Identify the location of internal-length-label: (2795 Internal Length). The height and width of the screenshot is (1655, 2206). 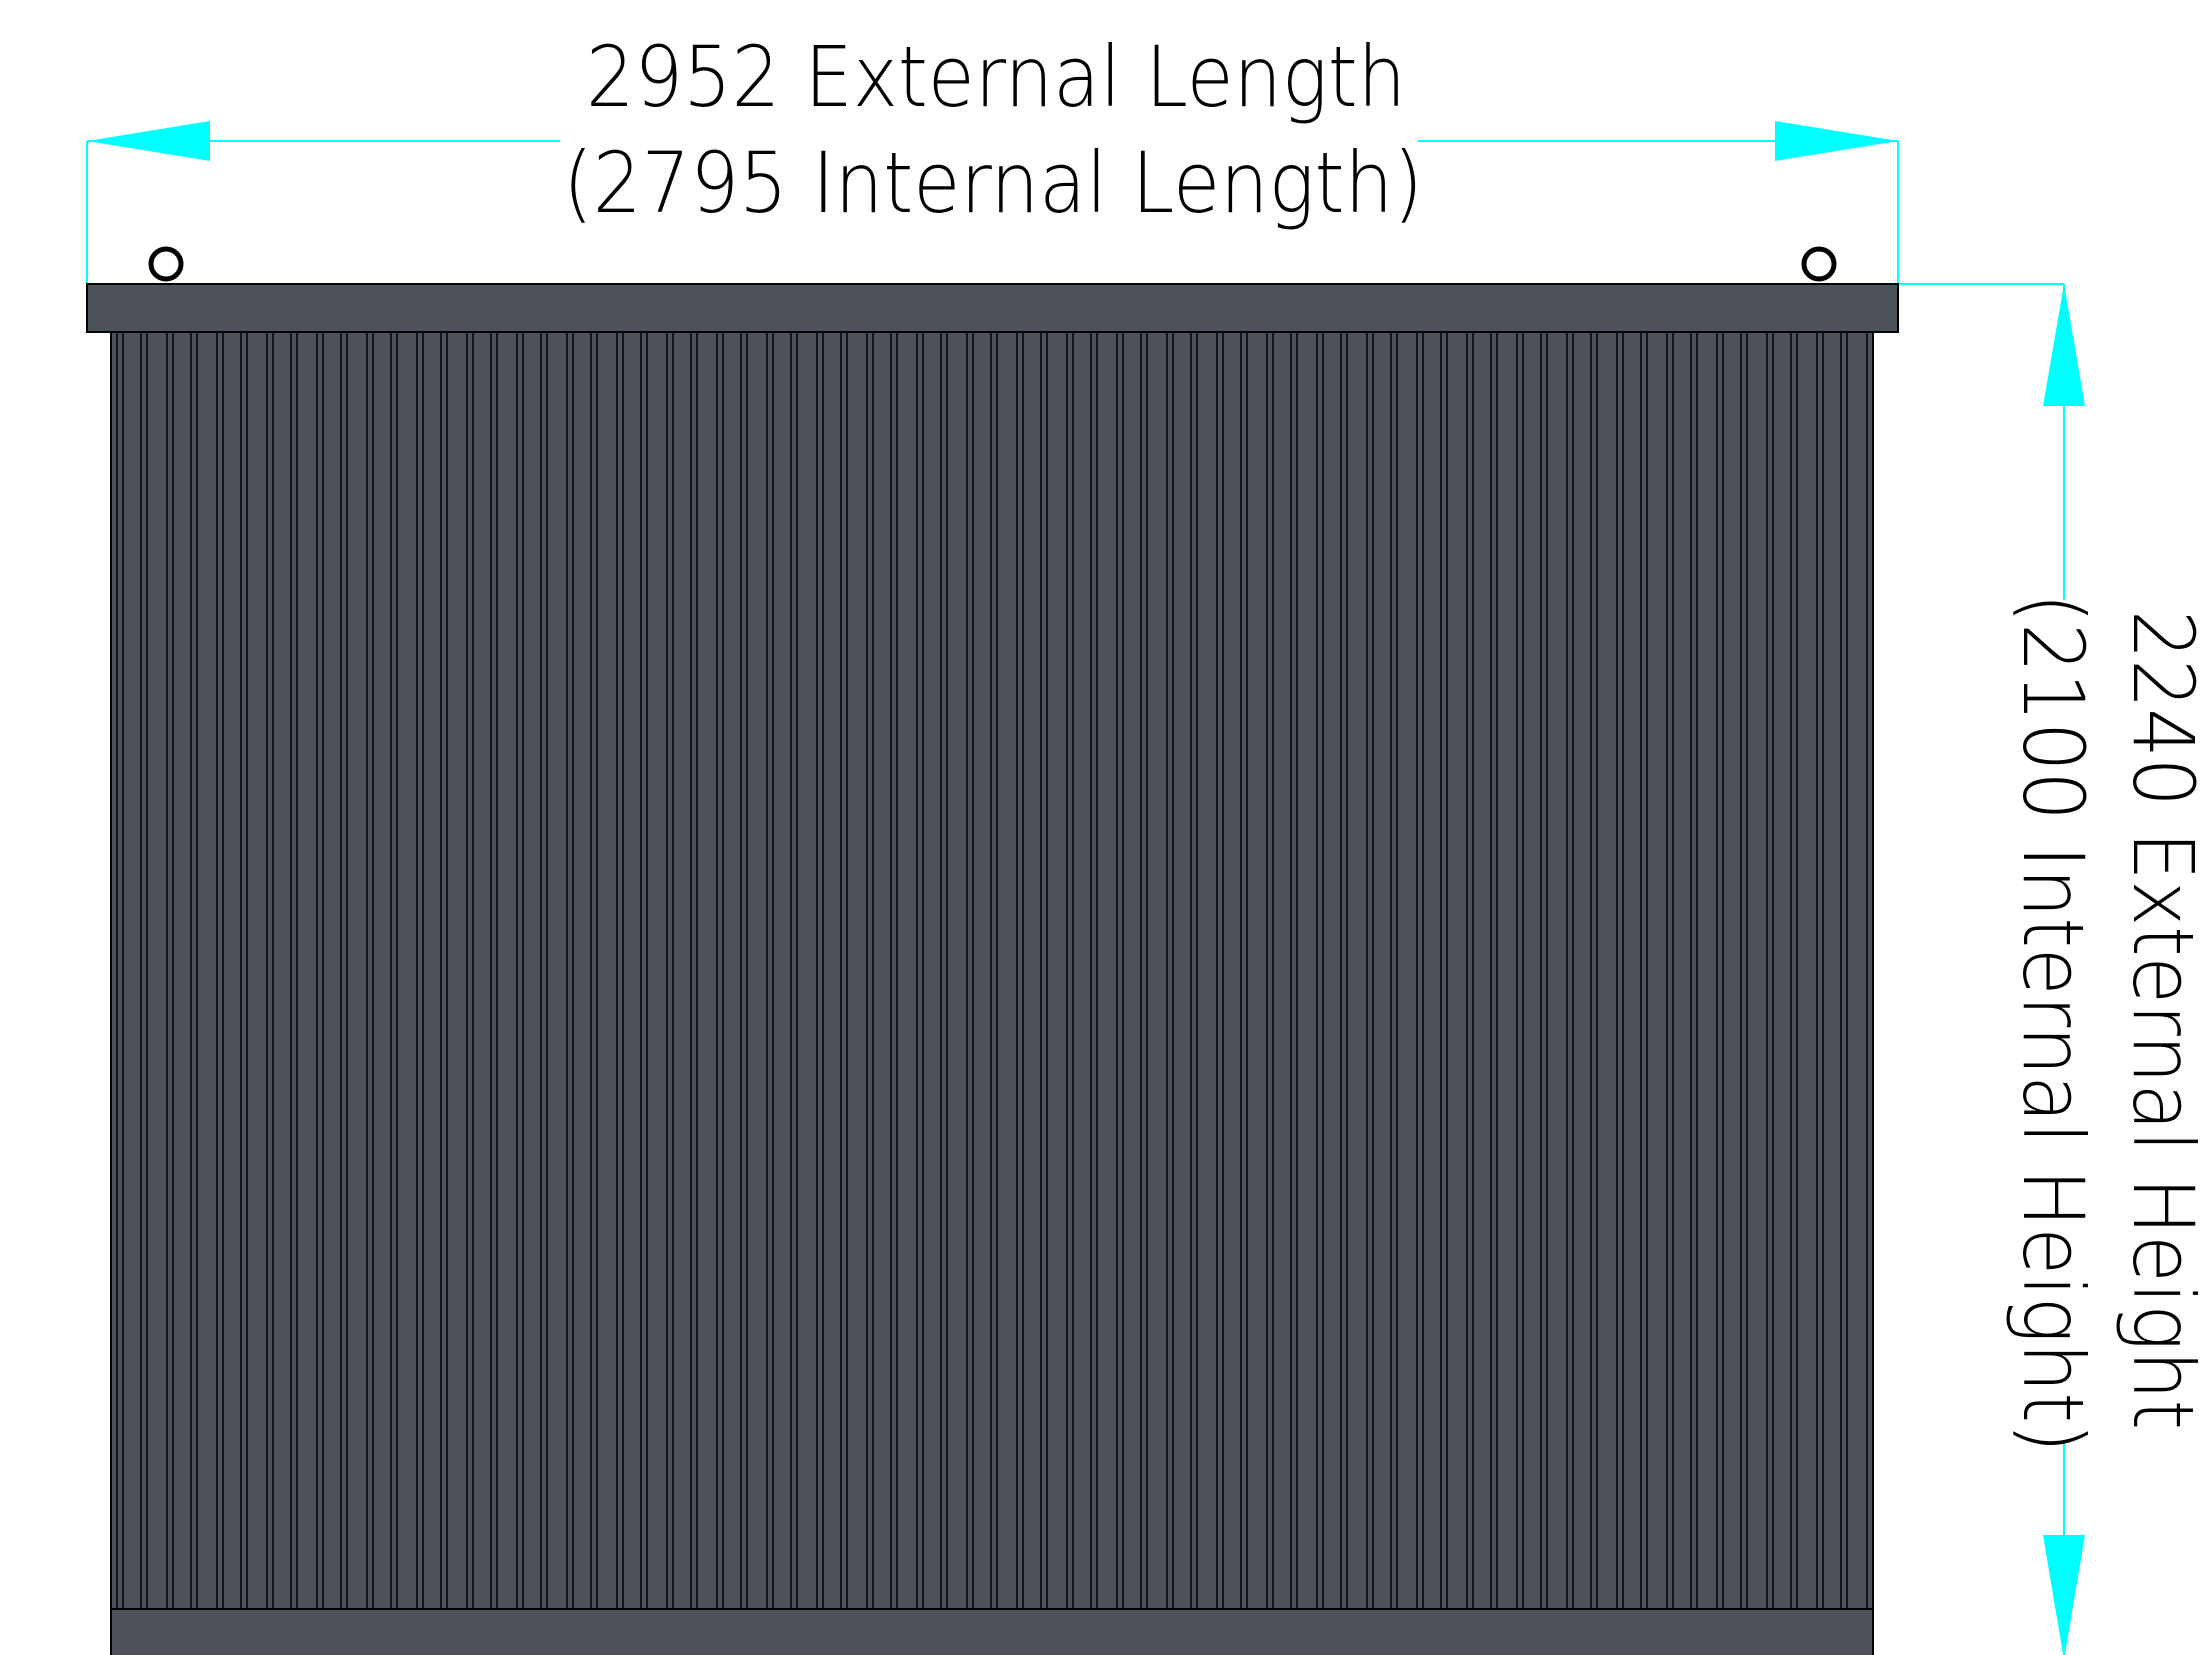
(993, 183).